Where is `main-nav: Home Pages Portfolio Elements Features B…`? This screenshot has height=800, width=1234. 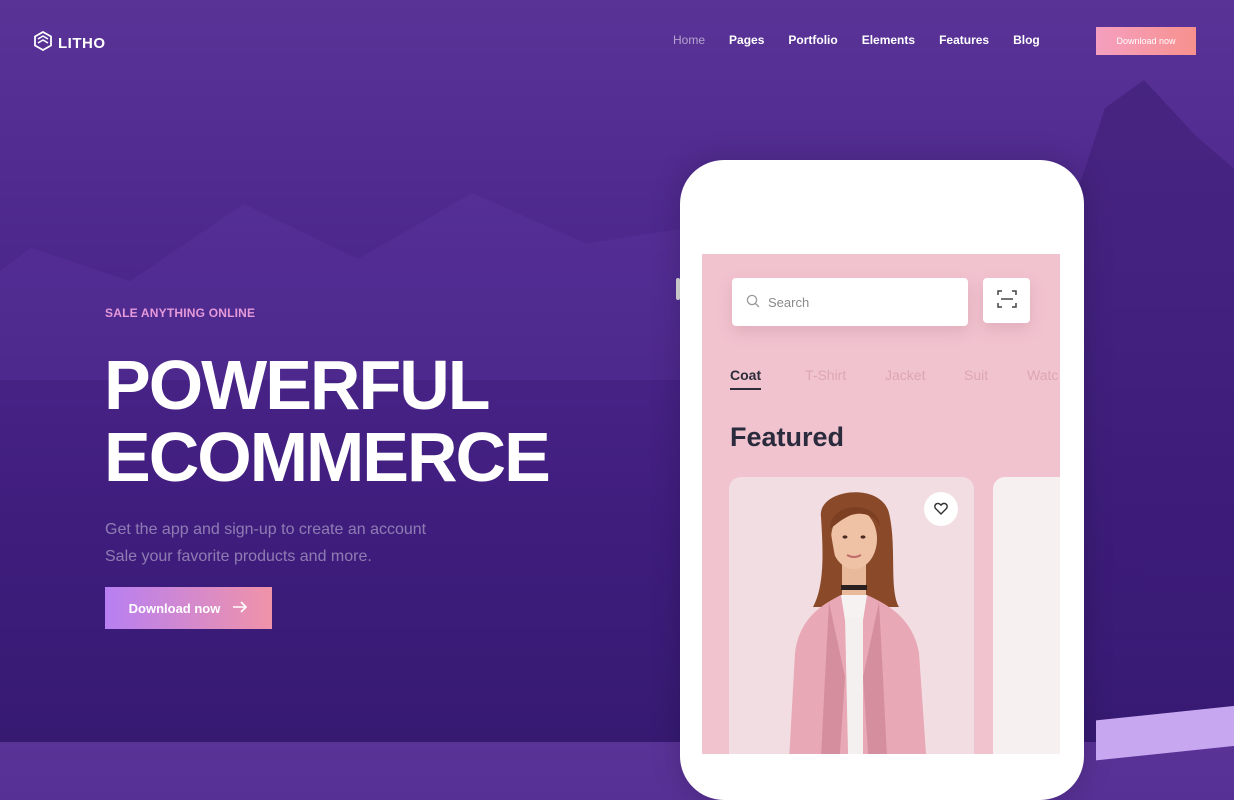 main-nav: Home Pages Portfolio Elements Features B… is located at coordinates (868, 40).